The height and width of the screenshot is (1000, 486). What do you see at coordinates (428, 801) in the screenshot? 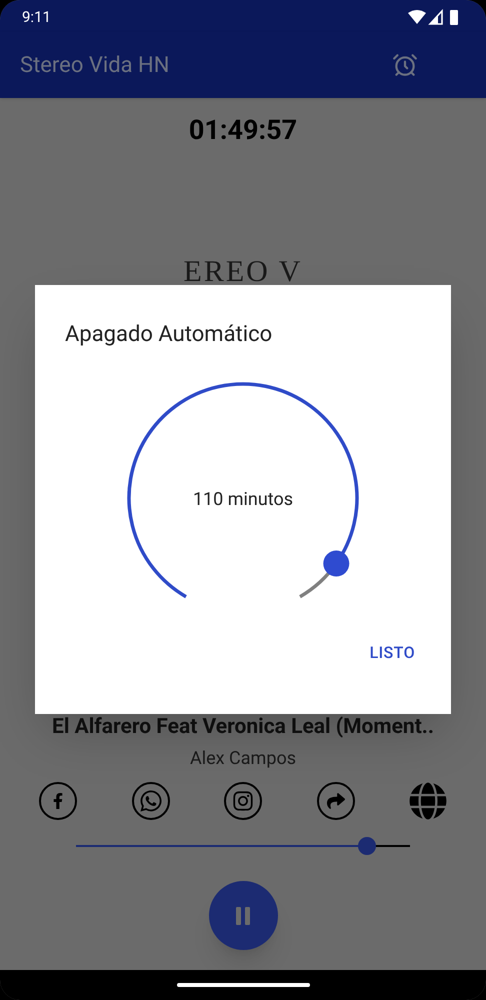
I see `globe-icon` at bounding box center [428, 801].